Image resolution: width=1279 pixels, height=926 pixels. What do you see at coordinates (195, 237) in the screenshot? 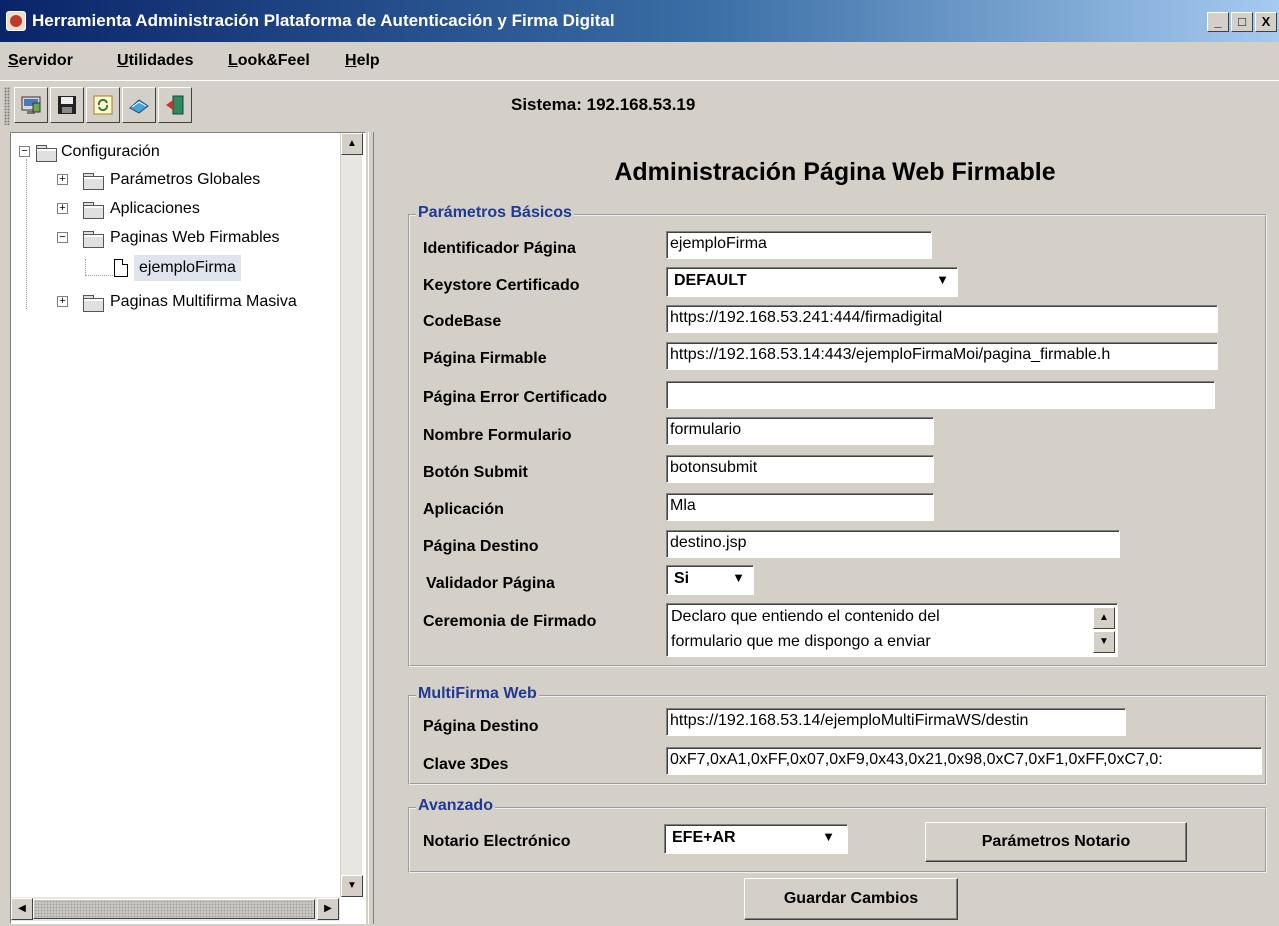
I see `tree-node-label: Paginas Web Firmables` at bounding box center [195, 237].